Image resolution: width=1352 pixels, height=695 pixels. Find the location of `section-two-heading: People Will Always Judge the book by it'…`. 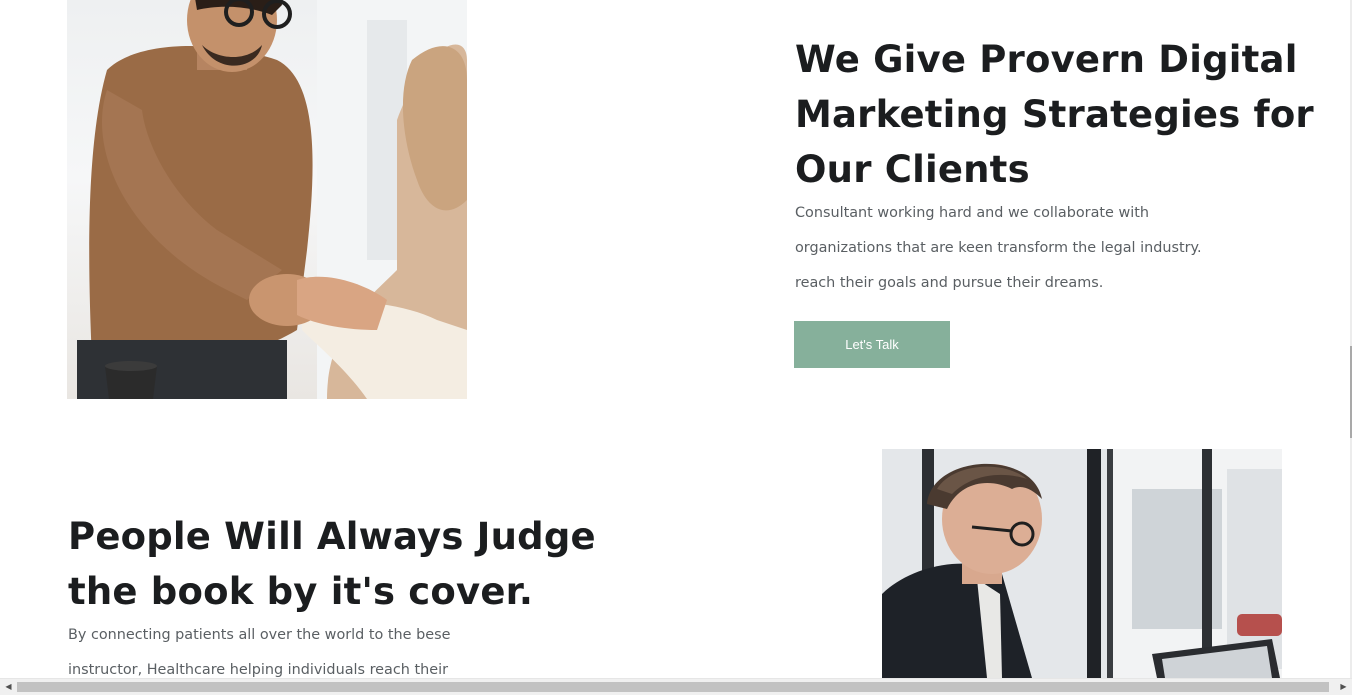

section-two-heading: People Will Always Judge the book by it'… is located at coordinates (348, 564).